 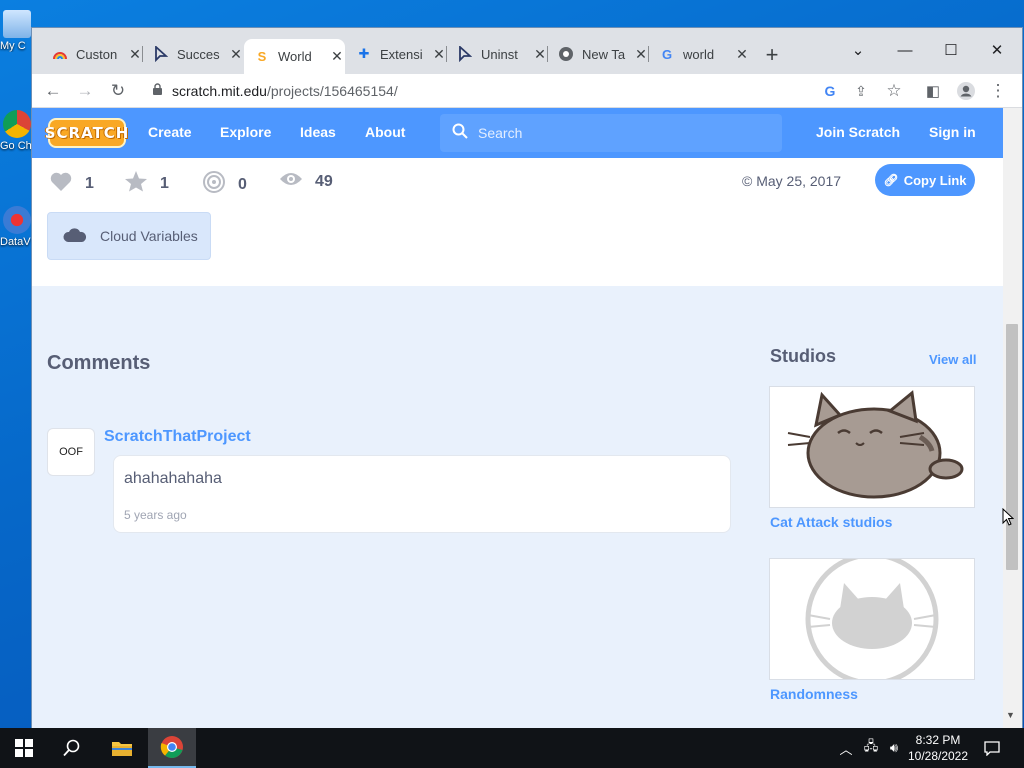 What do you see at coordinates (871, 748) in the screenshot?
I see `network-icon: 🖧︎` at bounding box center [871, 748].